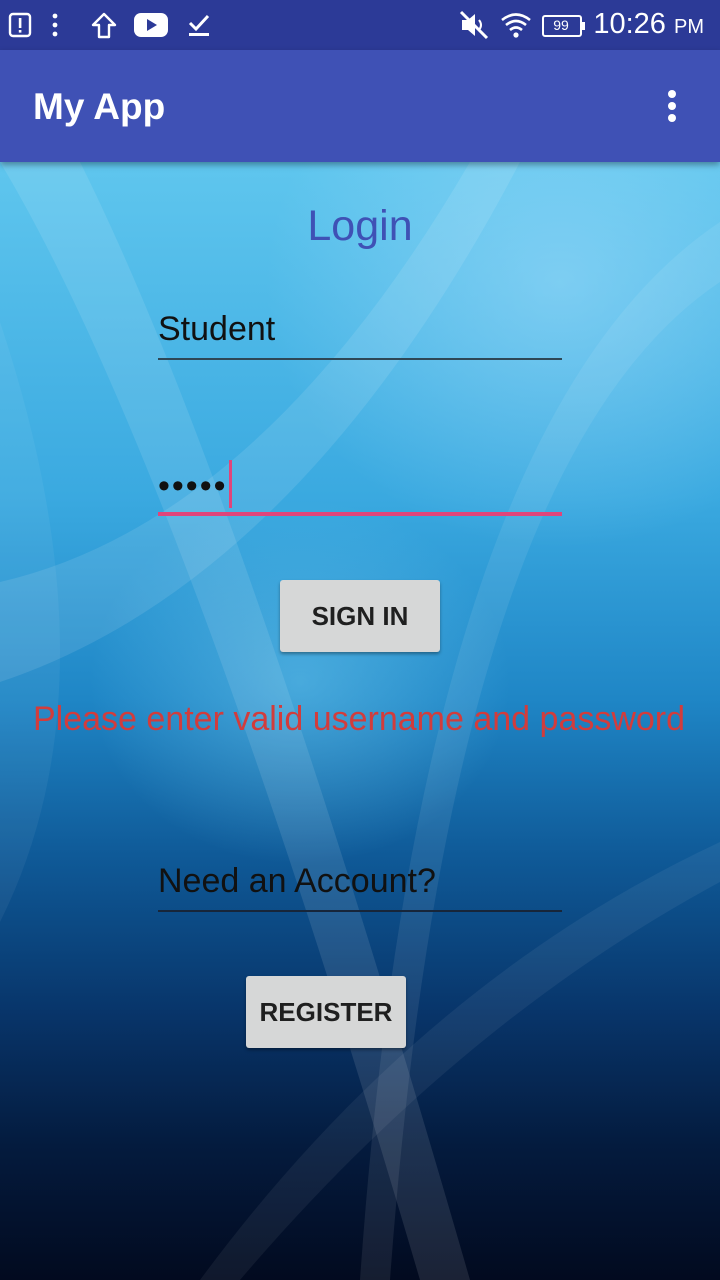  What do you see at coordinates (360, 335) in the screenshot?
I see `username-field: Student` at bounding box center [360, 335].